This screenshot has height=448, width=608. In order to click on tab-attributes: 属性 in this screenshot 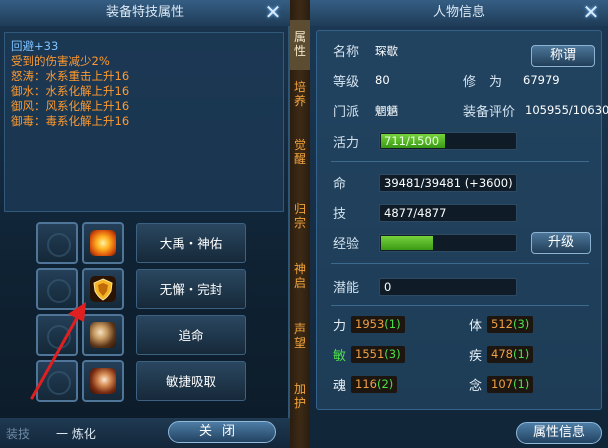, I will do `click(300, 45)`.